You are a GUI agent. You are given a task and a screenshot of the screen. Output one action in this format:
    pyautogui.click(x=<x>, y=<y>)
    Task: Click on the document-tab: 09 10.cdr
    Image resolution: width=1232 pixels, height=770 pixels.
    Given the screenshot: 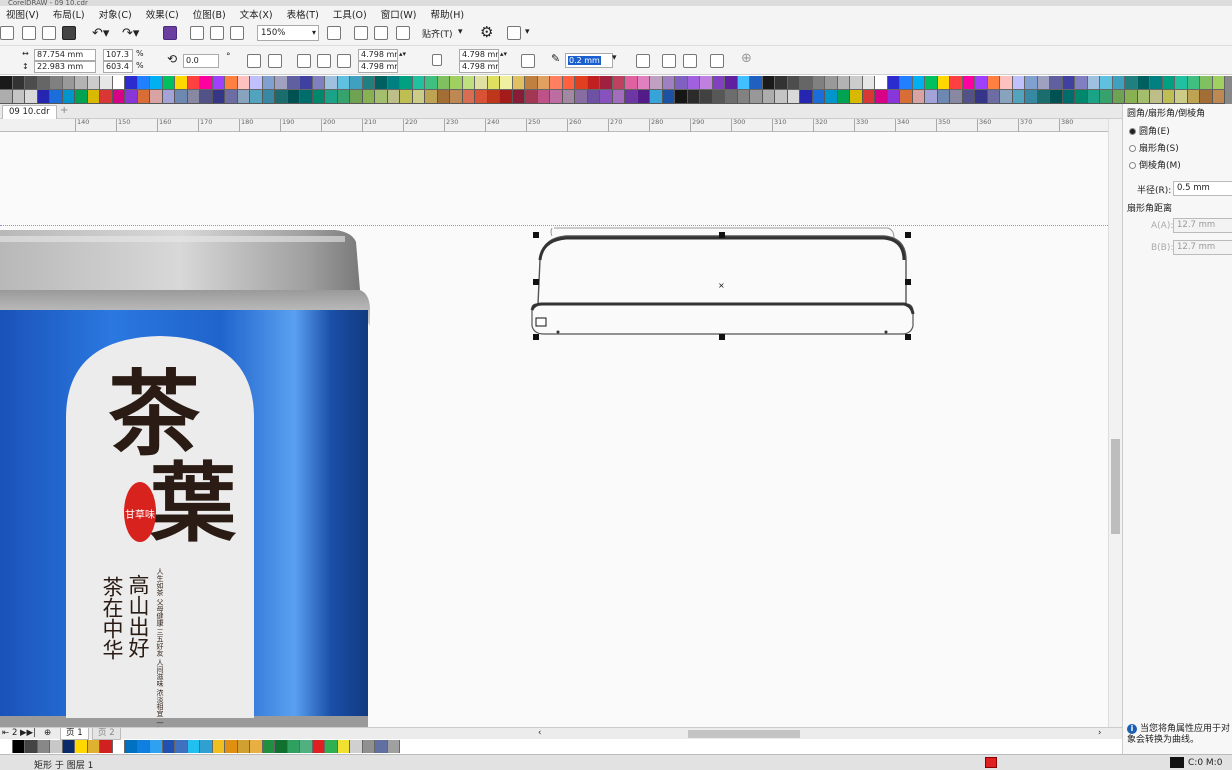 What is the action you would take?
    pyautogui.click(x=29, y=112)
    